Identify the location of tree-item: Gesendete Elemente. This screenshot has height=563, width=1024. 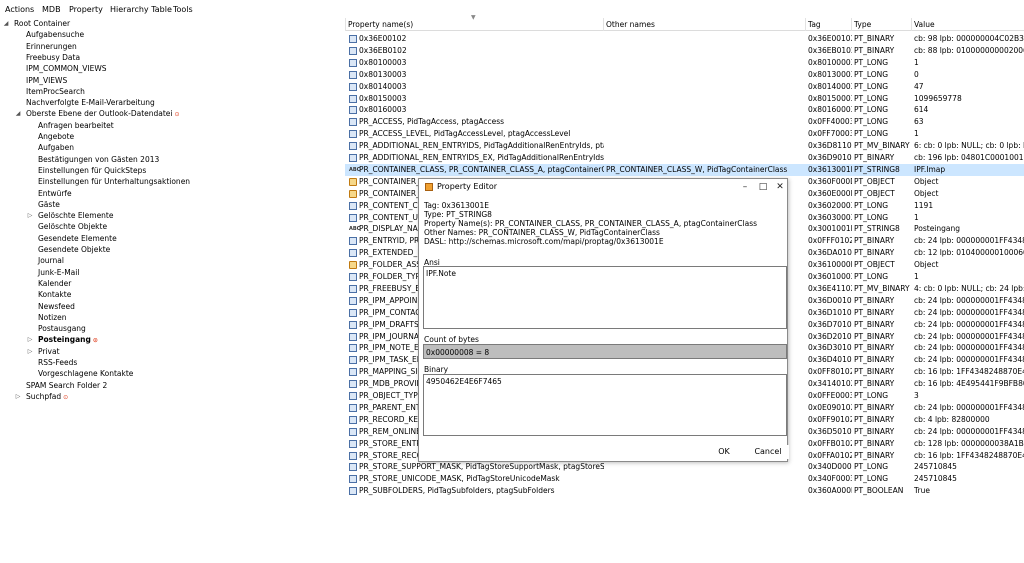
(171, 238).